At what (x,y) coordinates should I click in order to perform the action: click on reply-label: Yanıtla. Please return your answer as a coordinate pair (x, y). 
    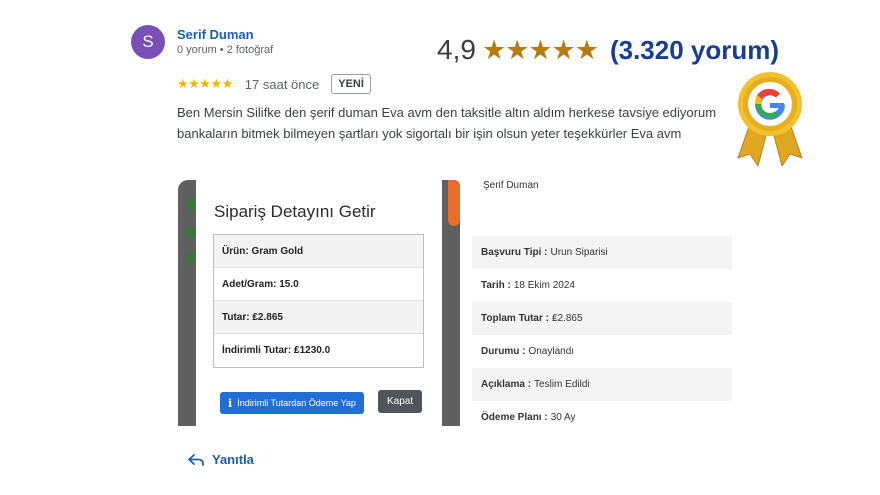
    Looking at the image, I should click on (233, 459).